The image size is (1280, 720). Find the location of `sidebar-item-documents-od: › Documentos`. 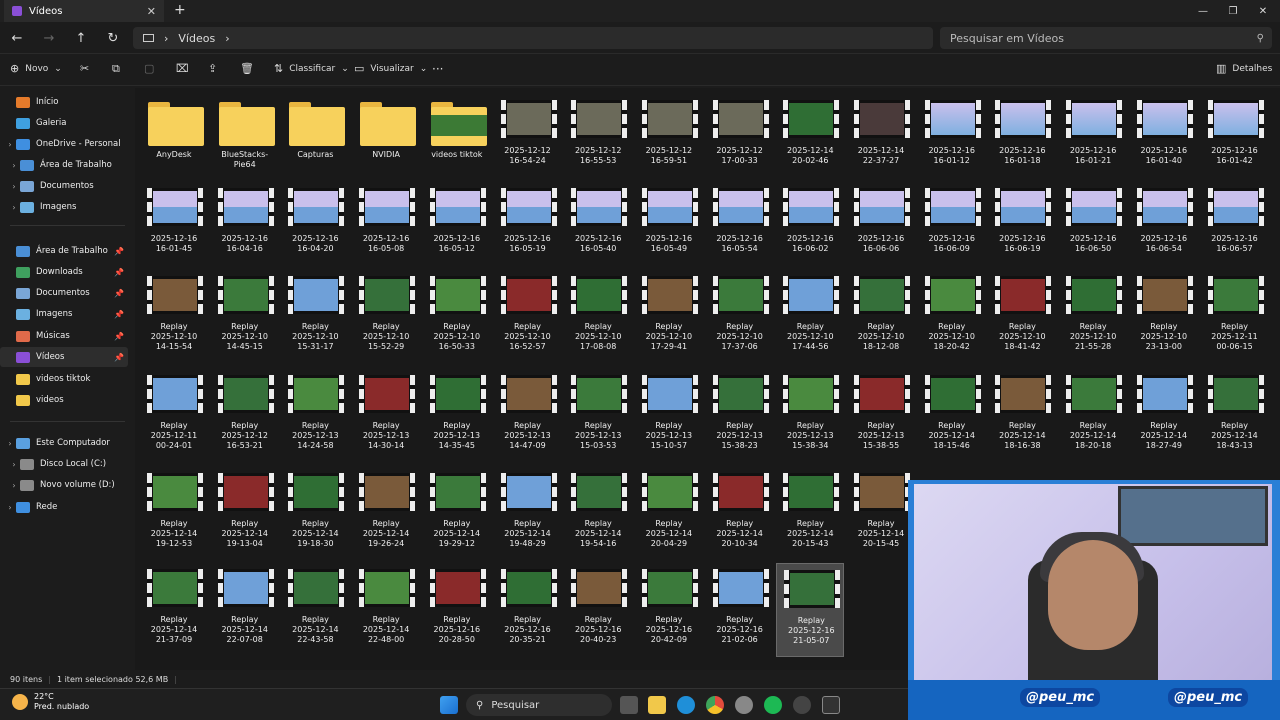

sidebar-item-documents-od: › Documentos is located at coordinates (64, 186).